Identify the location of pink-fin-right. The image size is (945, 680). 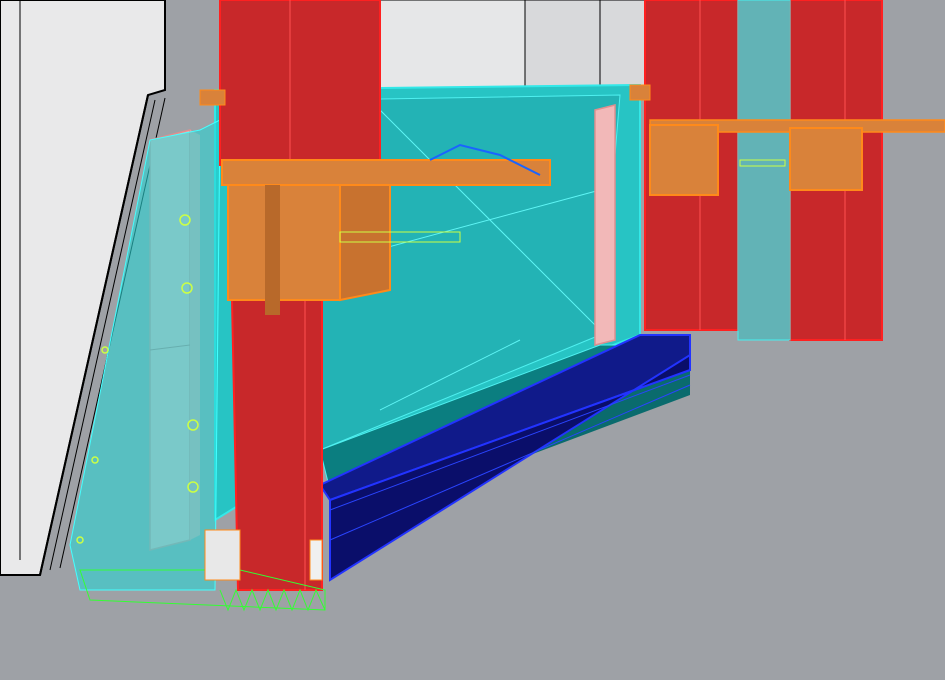
(605, 225).